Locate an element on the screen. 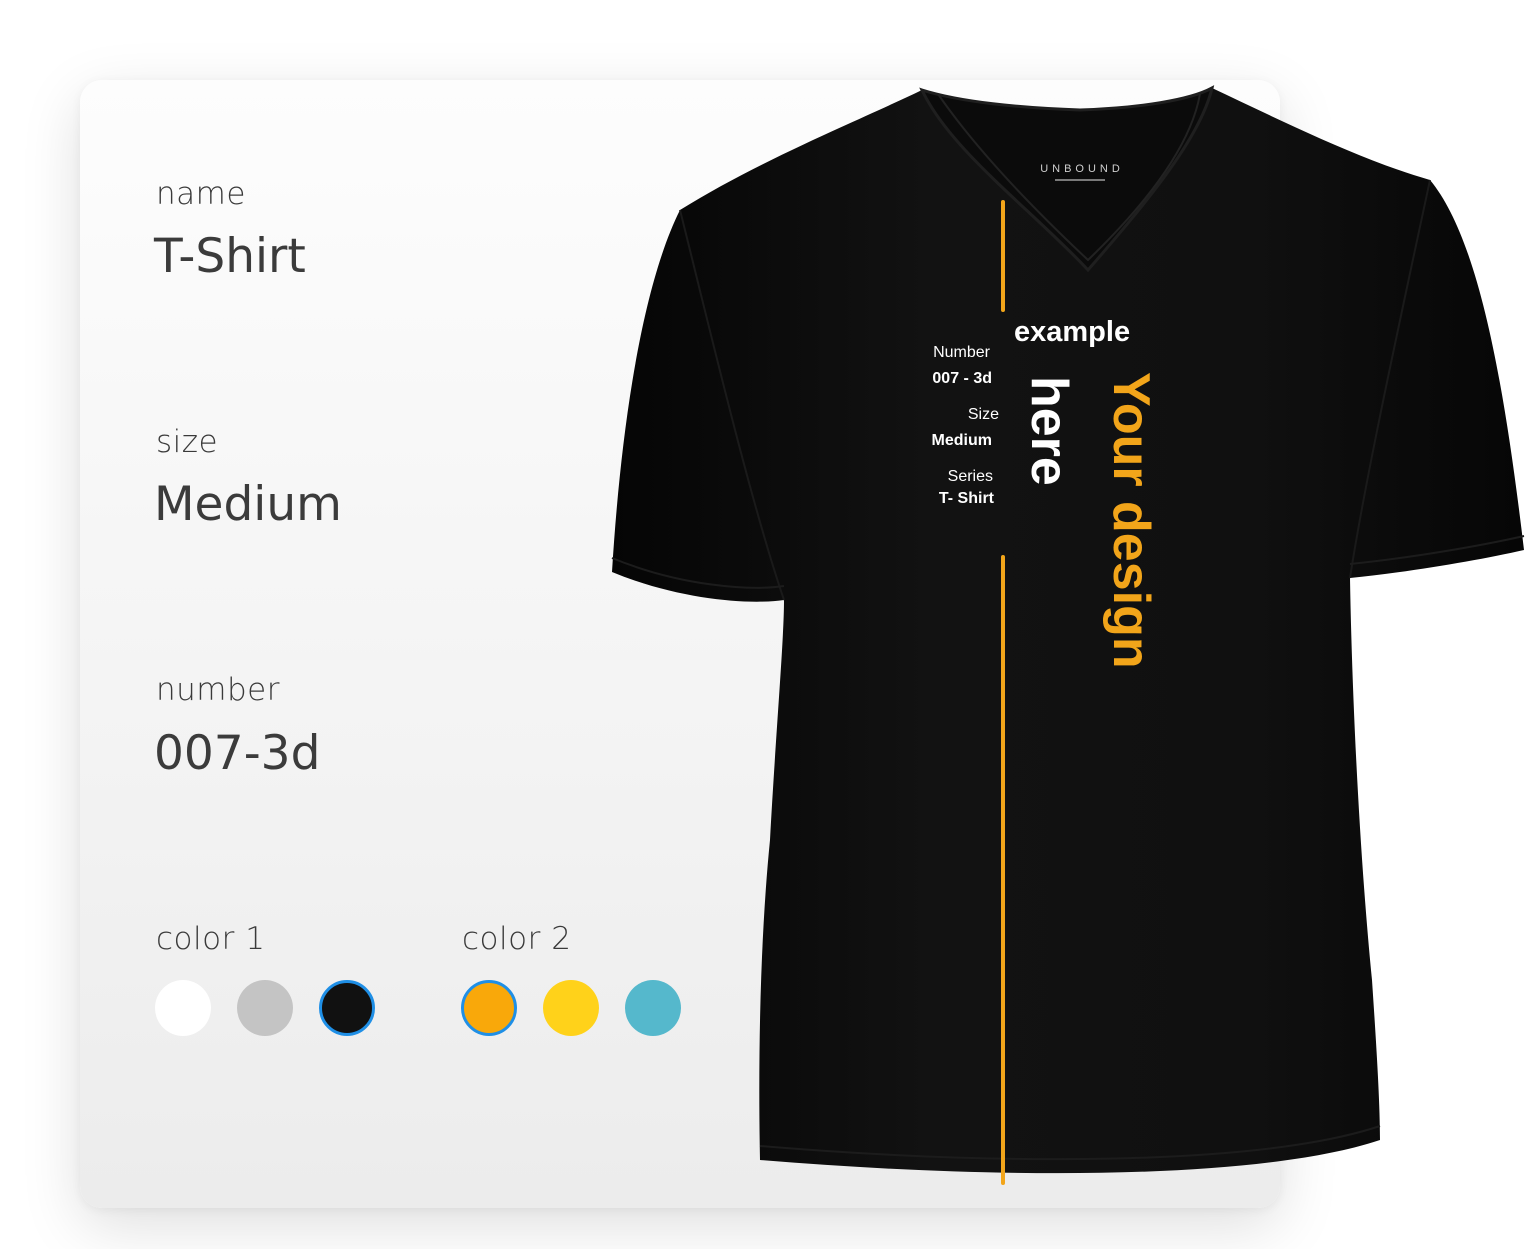 This screenshot has width=1526, height=1249. brand-label: UNBOUND is located at coordinates (1082, 169).